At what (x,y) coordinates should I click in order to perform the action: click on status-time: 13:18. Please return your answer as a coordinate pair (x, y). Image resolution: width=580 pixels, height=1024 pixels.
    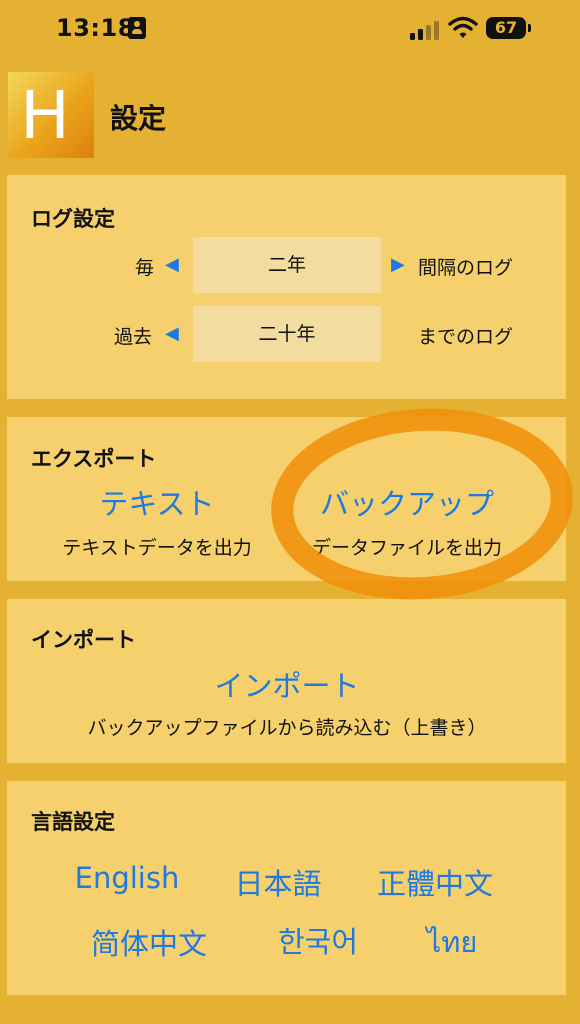
    Looking at the image, I should click on (95, 28).